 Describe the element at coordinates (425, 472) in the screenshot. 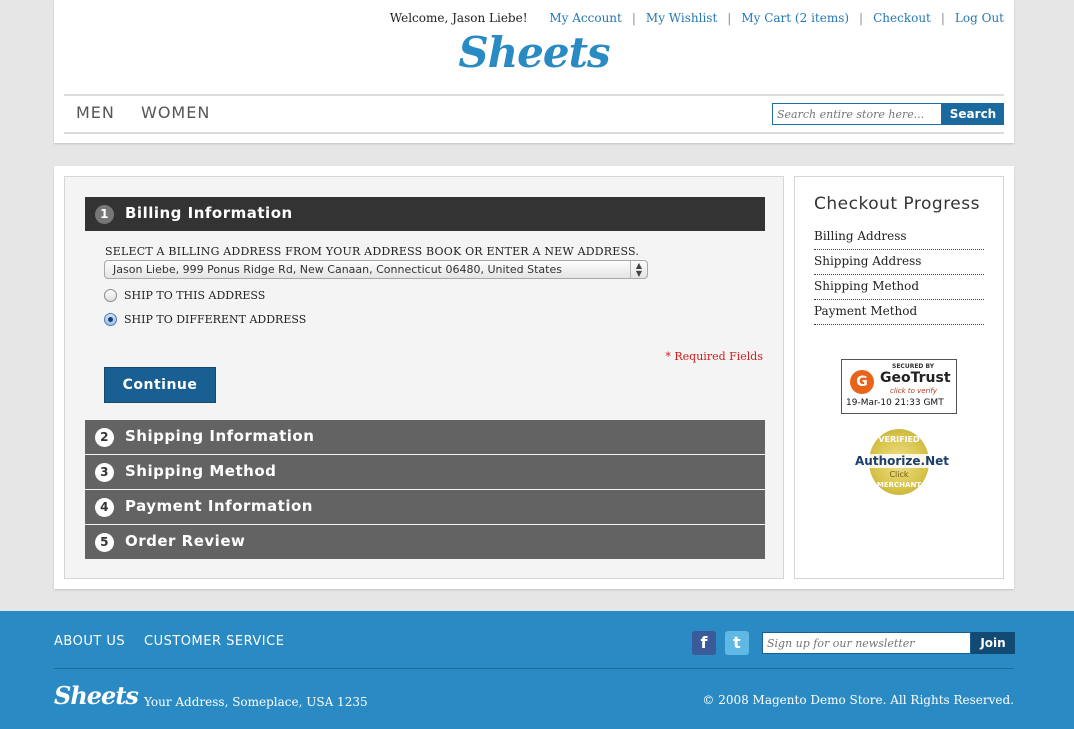

I see `step-shipping-method: 3 Shipping Method` at that location.